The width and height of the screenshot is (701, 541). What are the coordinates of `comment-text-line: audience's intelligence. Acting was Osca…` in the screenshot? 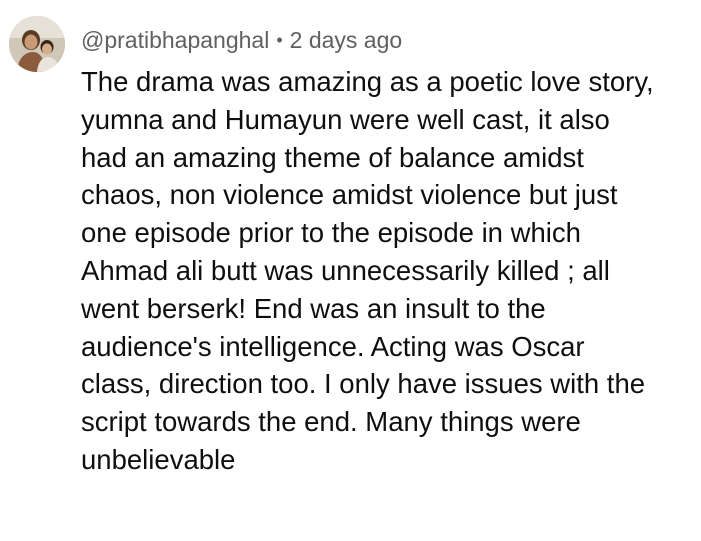 It's located at (333, 346).